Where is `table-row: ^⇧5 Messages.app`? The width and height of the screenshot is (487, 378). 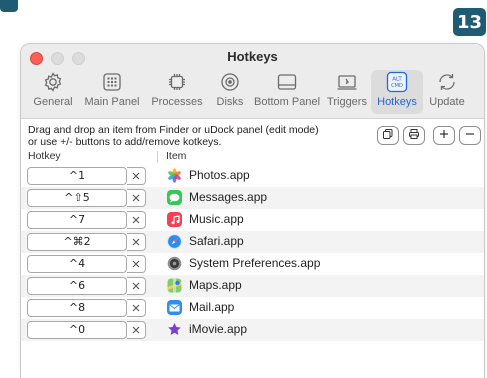 table-row: ^⇧5 Messages.app is located at coordinates (252, 198).